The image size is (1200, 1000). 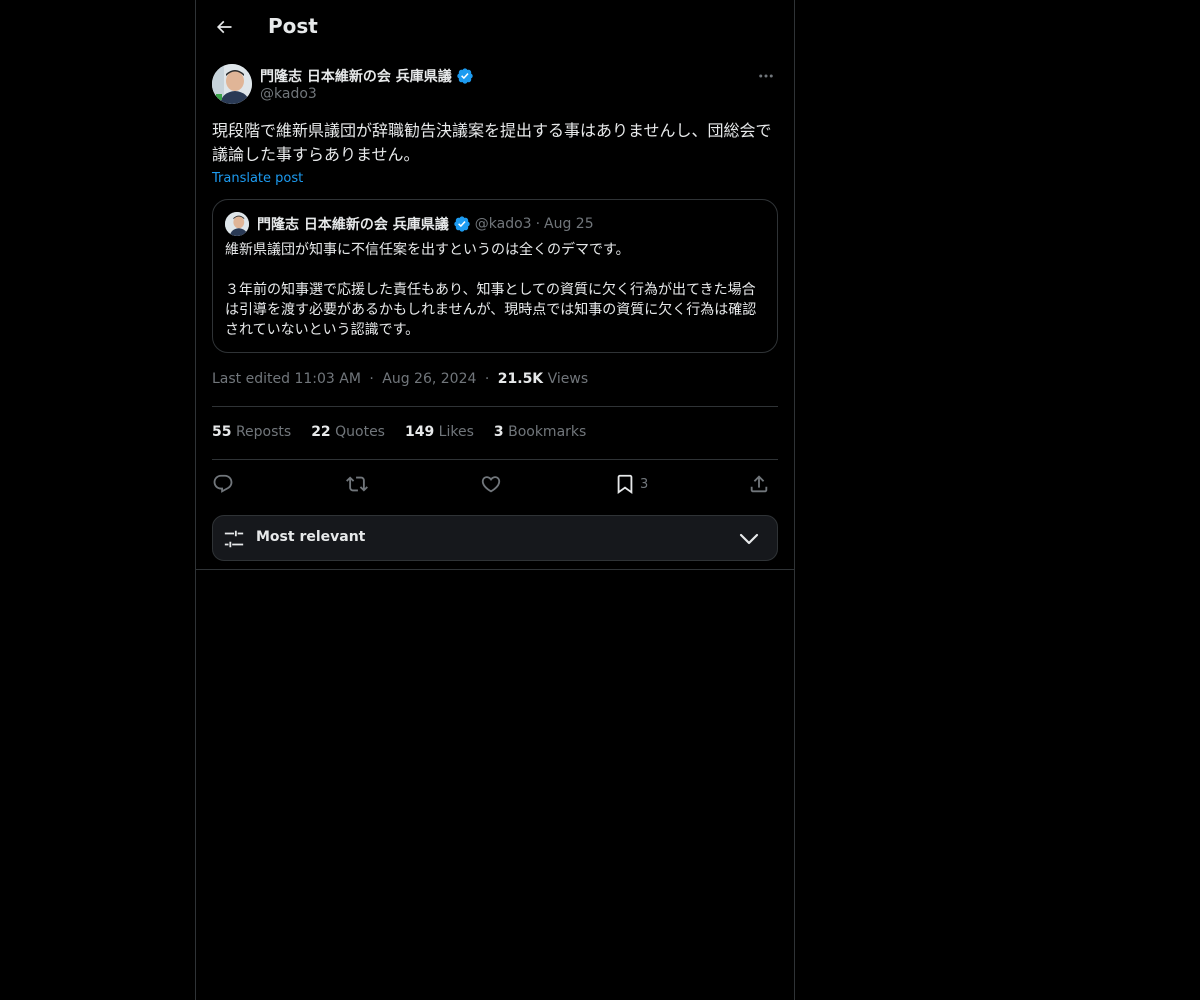 I want to click on quote-avatar-image, so click(x=237, y=224).